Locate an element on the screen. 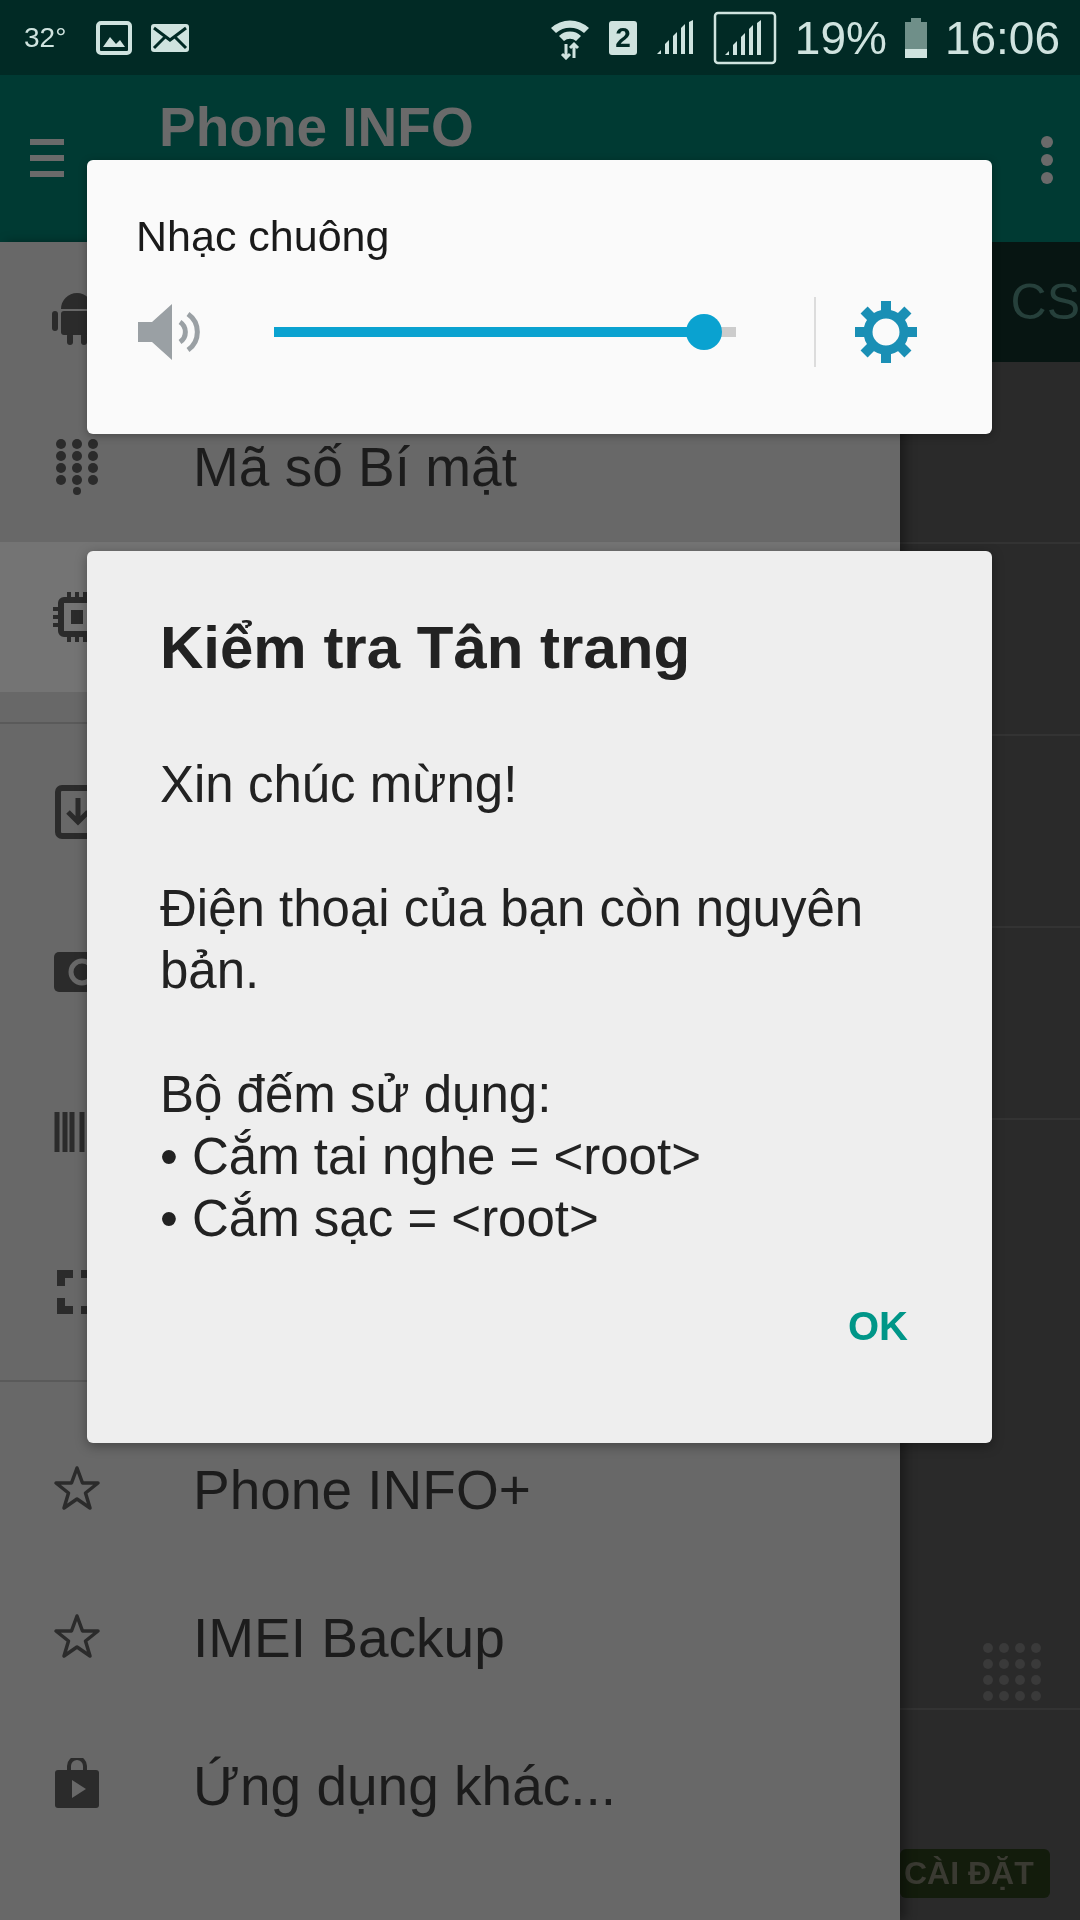 The height and width of the screenshot is (1920, 1080). clock-text: 16:06 is located at coordinates (1002, 37).